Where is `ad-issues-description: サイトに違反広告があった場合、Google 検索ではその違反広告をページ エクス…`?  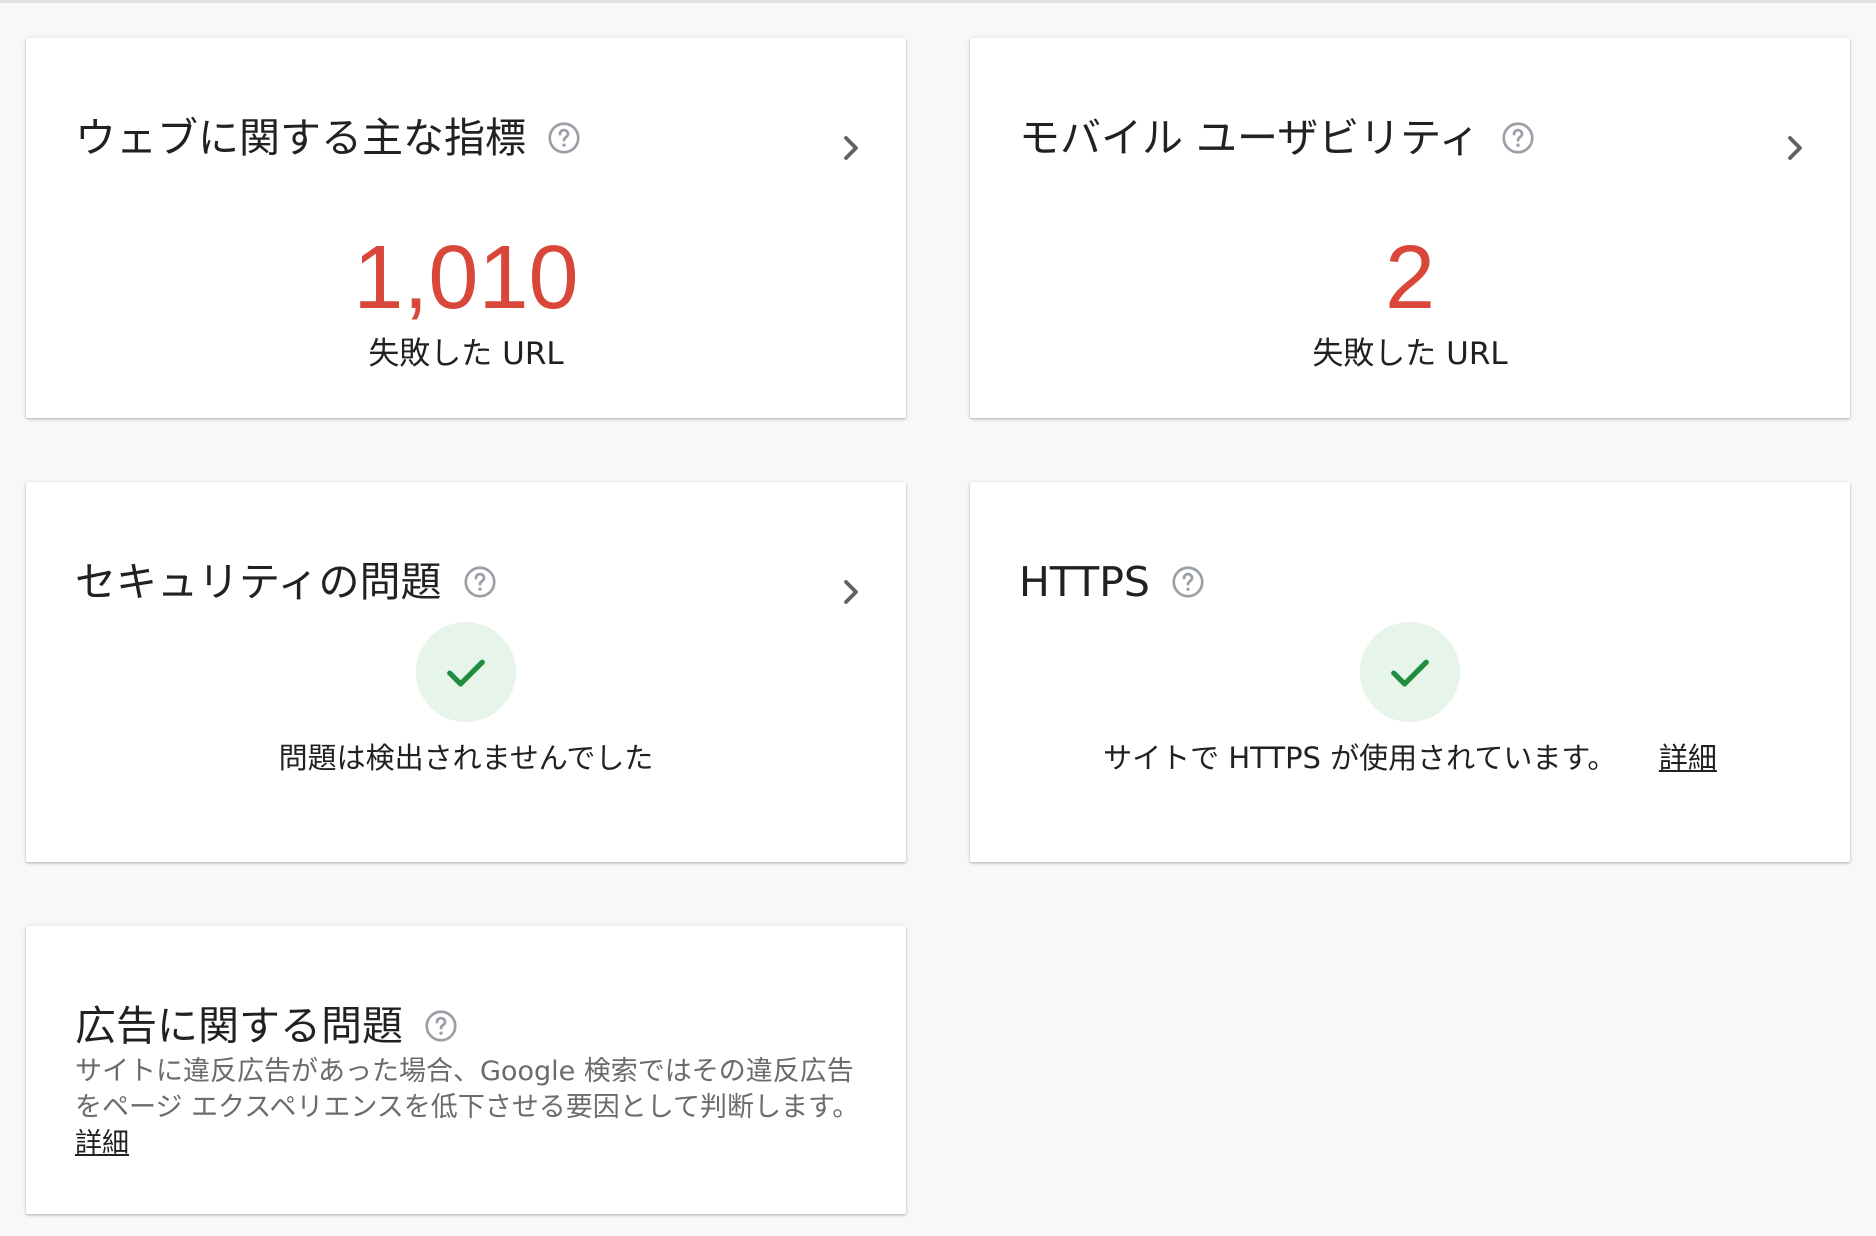 ad-issues-description: サイトに違反広告があった場合、Google 検索ではその違反広告をページ エクス… is located at coordinates (470, 1108).